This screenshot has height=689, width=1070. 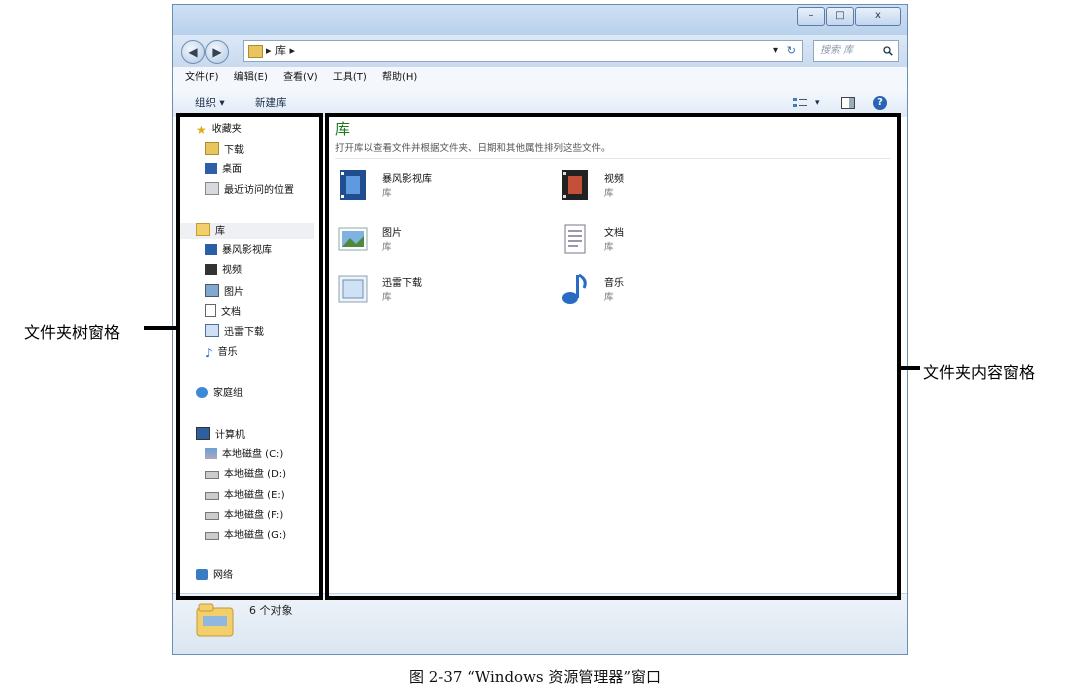 I want to click on desktop-icon, so click(x=211, y=168).